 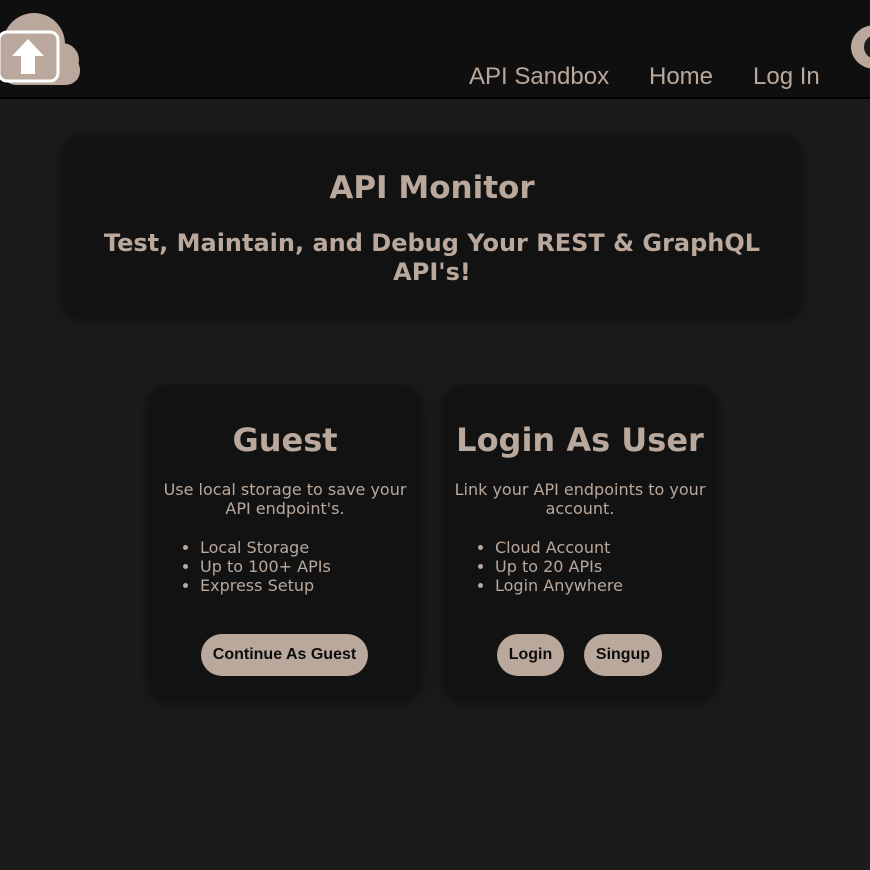 What do you see at coordinates (265, 547) in the screenshot?
I see `list-item: Local Storage` at bounding box center [265, 547].